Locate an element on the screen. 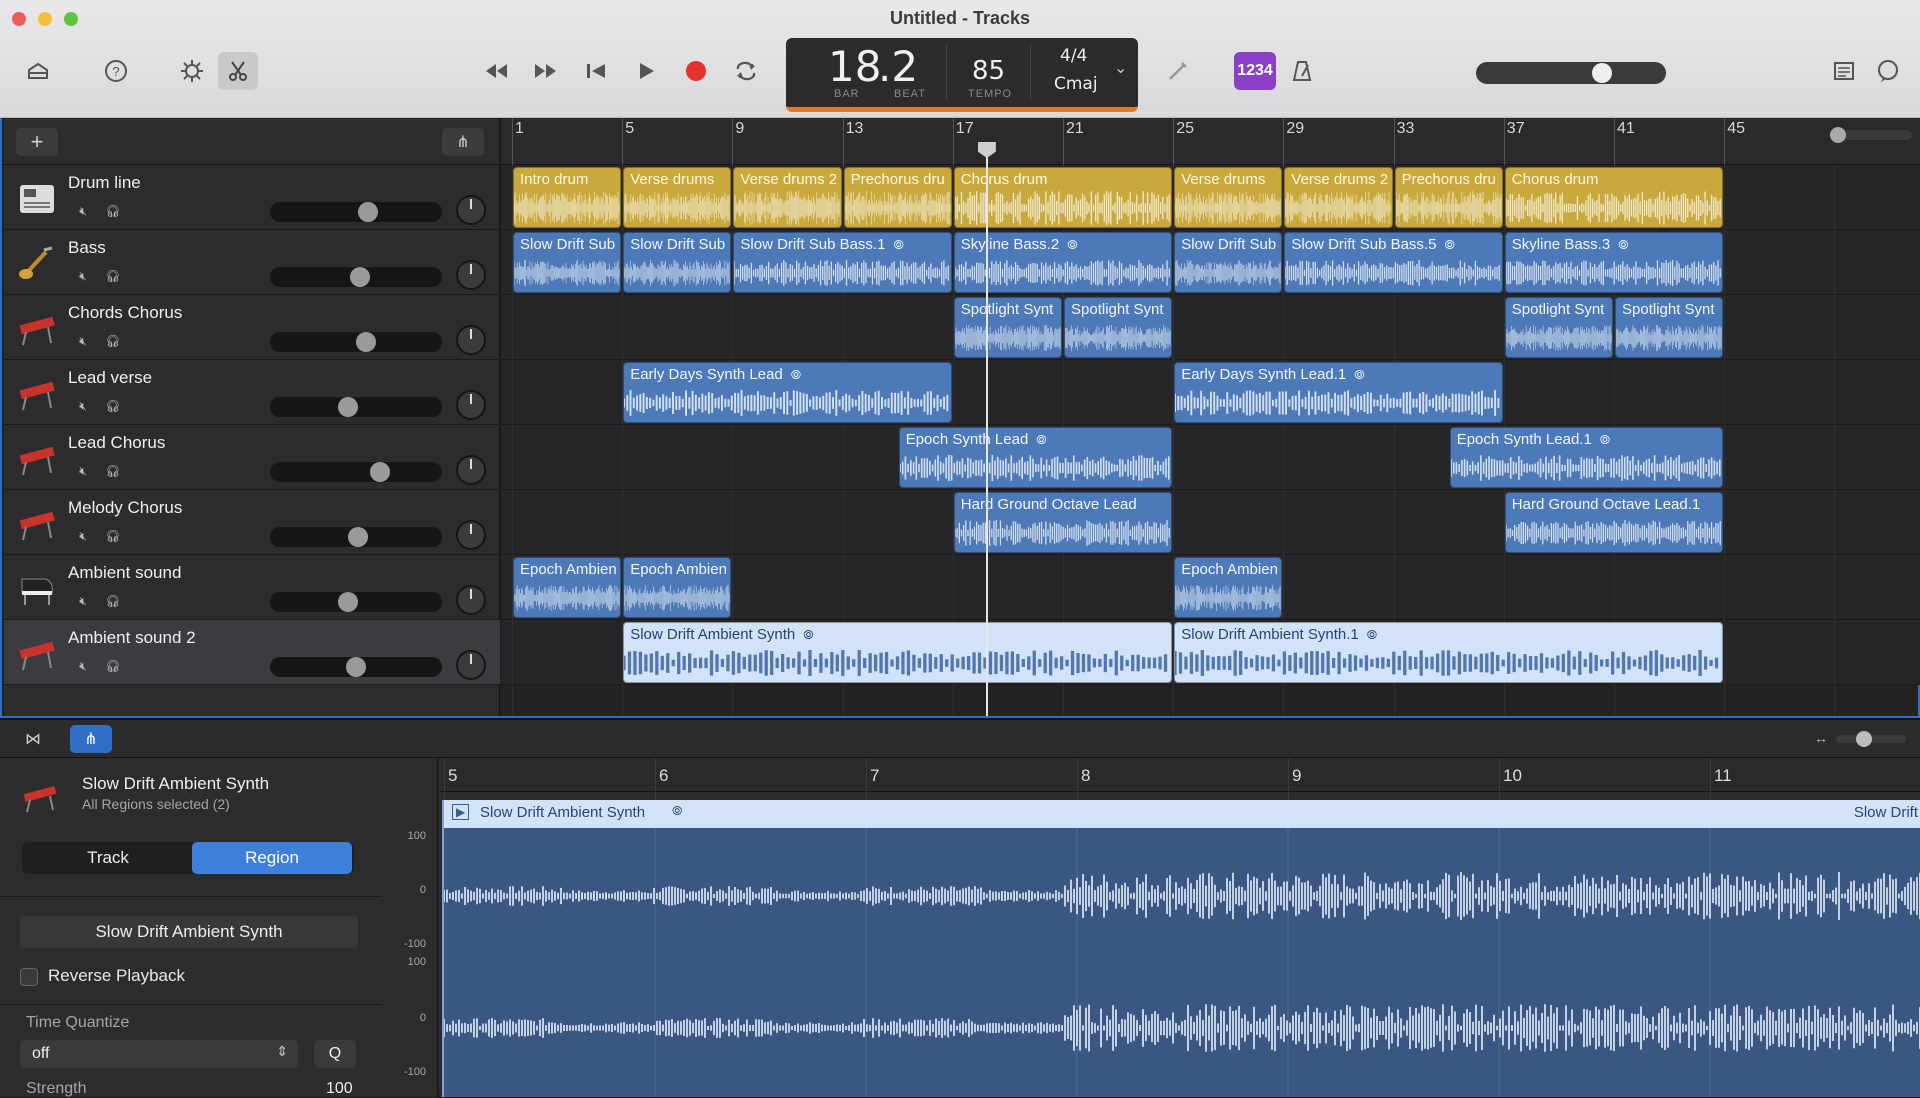  region: Slow Drift Sub Bass.1 ⦾ is located at coordinates (842, 262).